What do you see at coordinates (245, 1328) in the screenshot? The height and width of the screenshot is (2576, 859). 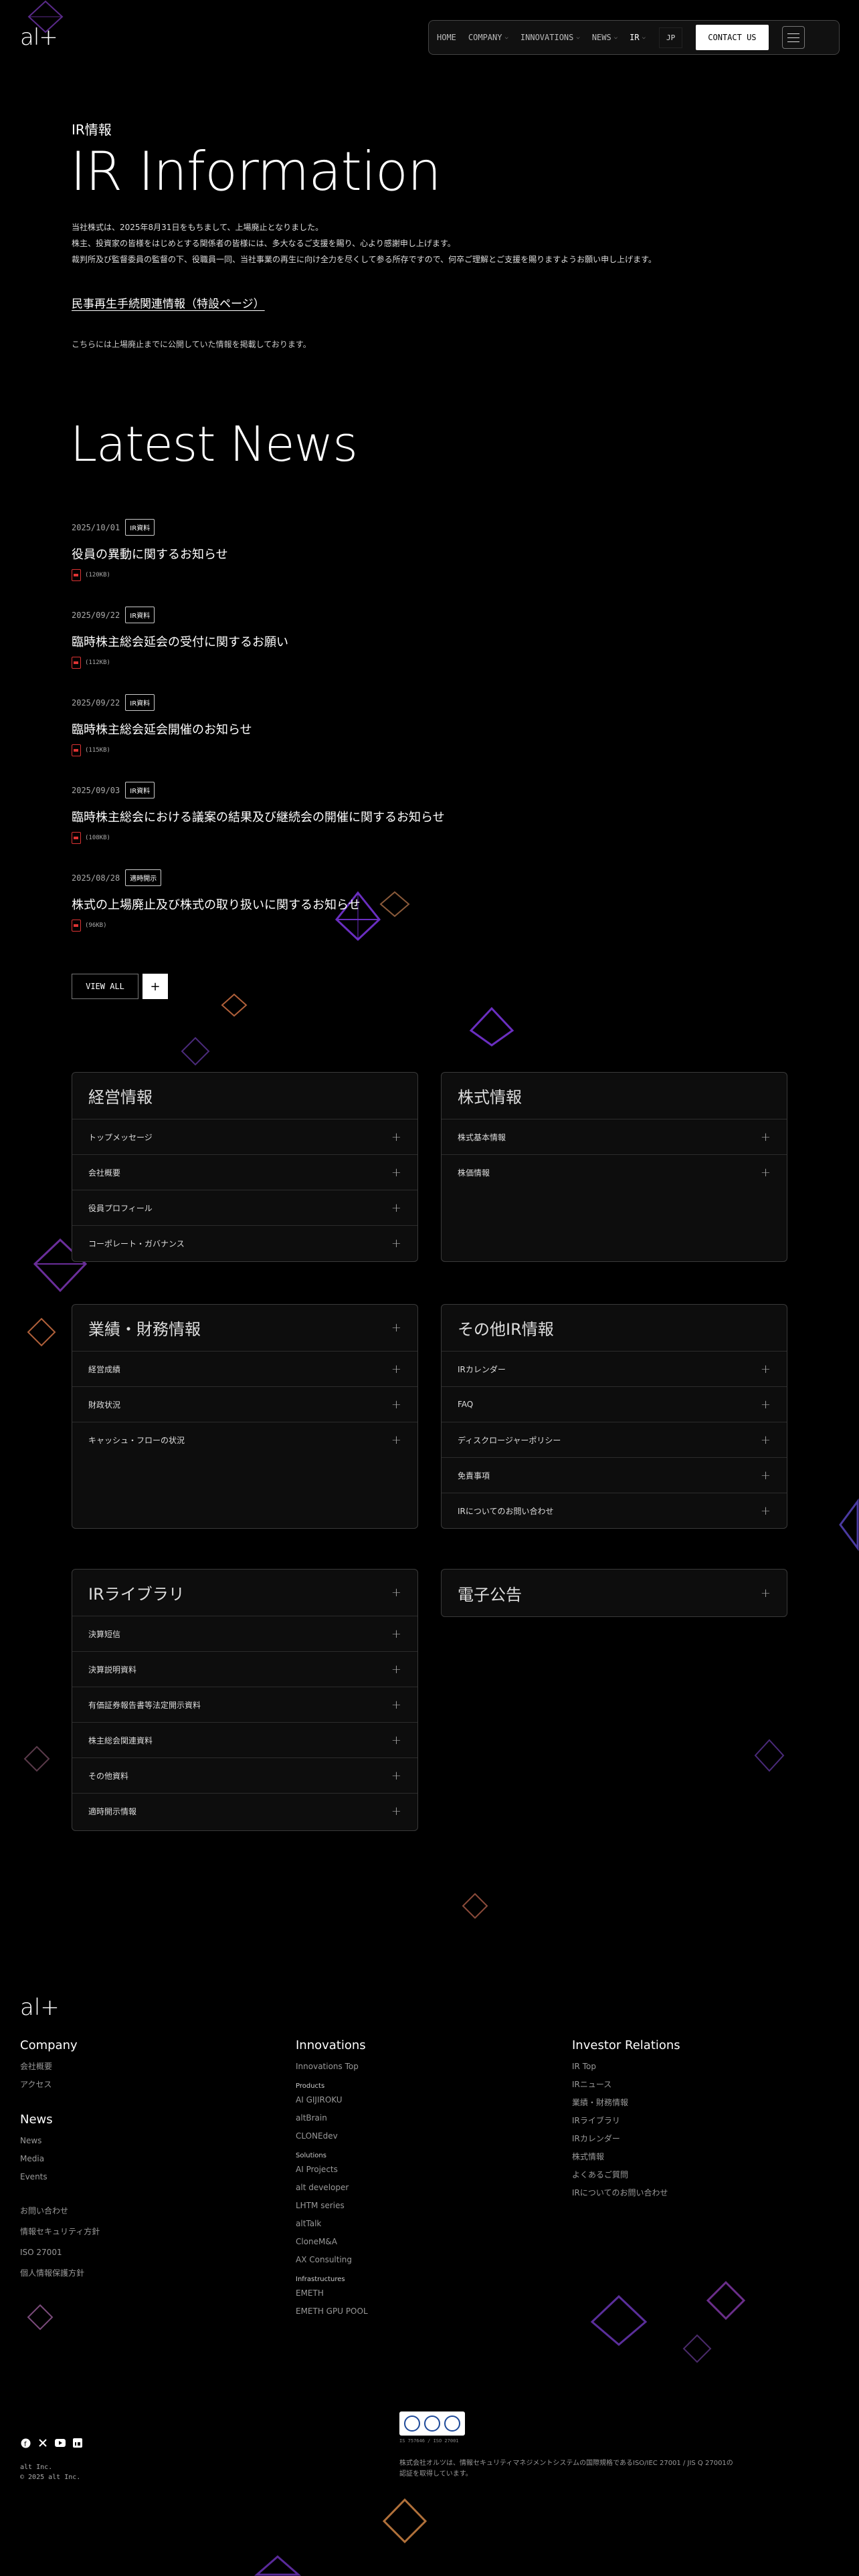 I see `card-header: 業績・財務情報 +` at bounding box center [245, 1328].